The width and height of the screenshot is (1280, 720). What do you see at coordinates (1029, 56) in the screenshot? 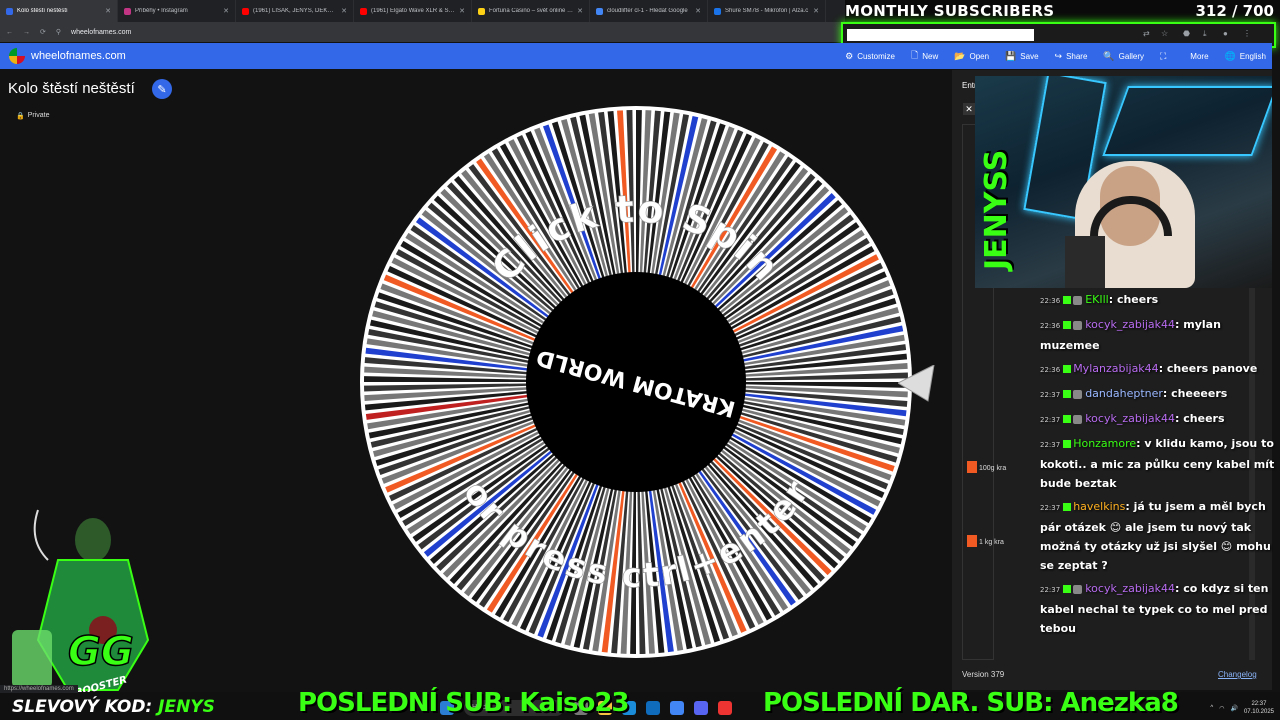
I see `menu-item-label: Save` at bounding box center [1029, 56].